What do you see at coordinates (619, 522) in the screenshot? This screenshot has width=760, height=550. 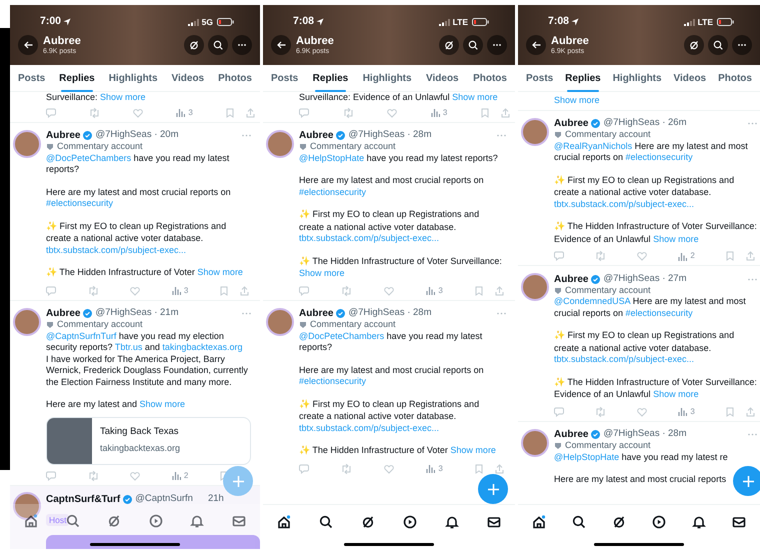 I see `slashed-circle-icon` at bounding box center [619, 522].